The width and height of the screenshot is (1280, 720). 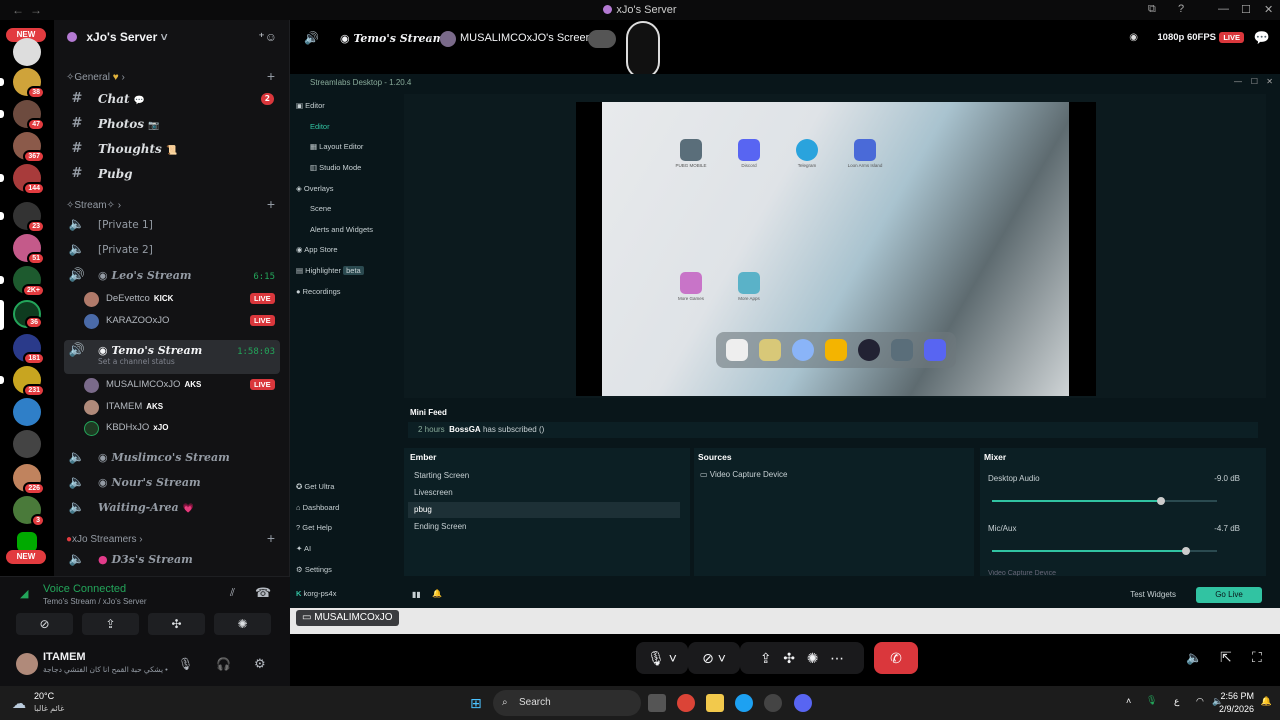 I want to click on avatar, so click(x=27, y=664).